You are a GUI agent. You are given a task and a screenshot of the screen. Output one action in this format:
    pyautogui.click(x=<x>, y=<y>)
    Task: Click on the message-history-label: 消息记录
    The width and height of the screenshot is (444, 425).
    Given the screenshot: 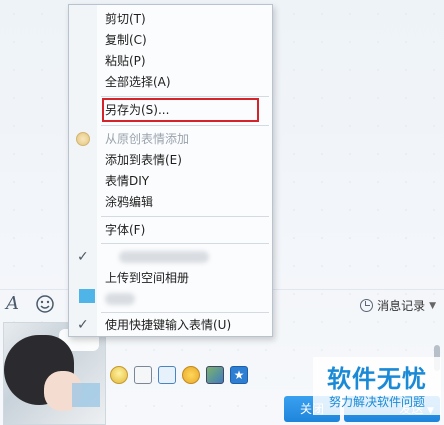 What is the action you would take?
    pyautogui.click(x=401, y=306)
    